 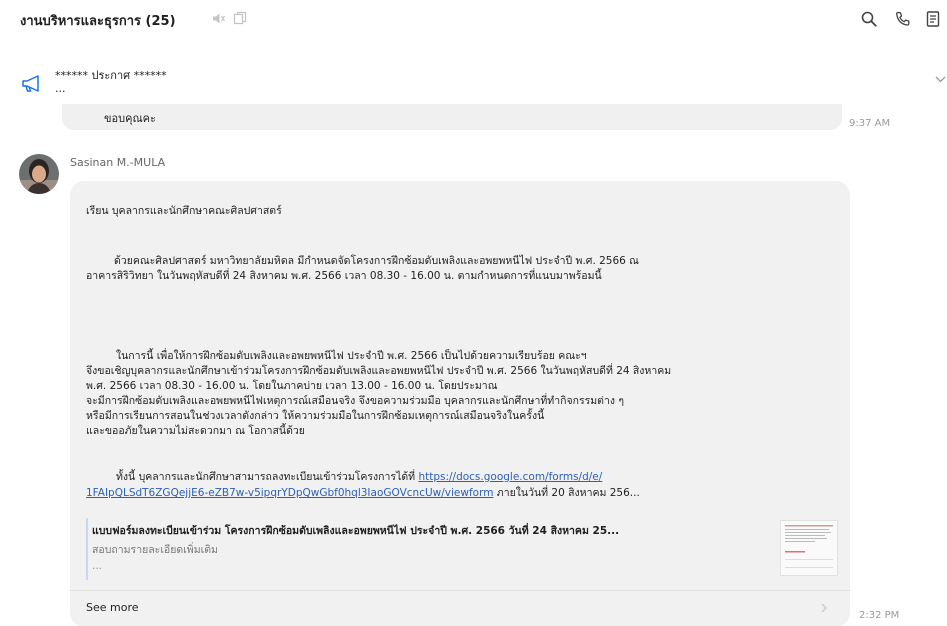 What do you see at coordinates (809, 548) in the screenshot?
I see `link-preview-thumbnail` at bounding box center [809, 548].